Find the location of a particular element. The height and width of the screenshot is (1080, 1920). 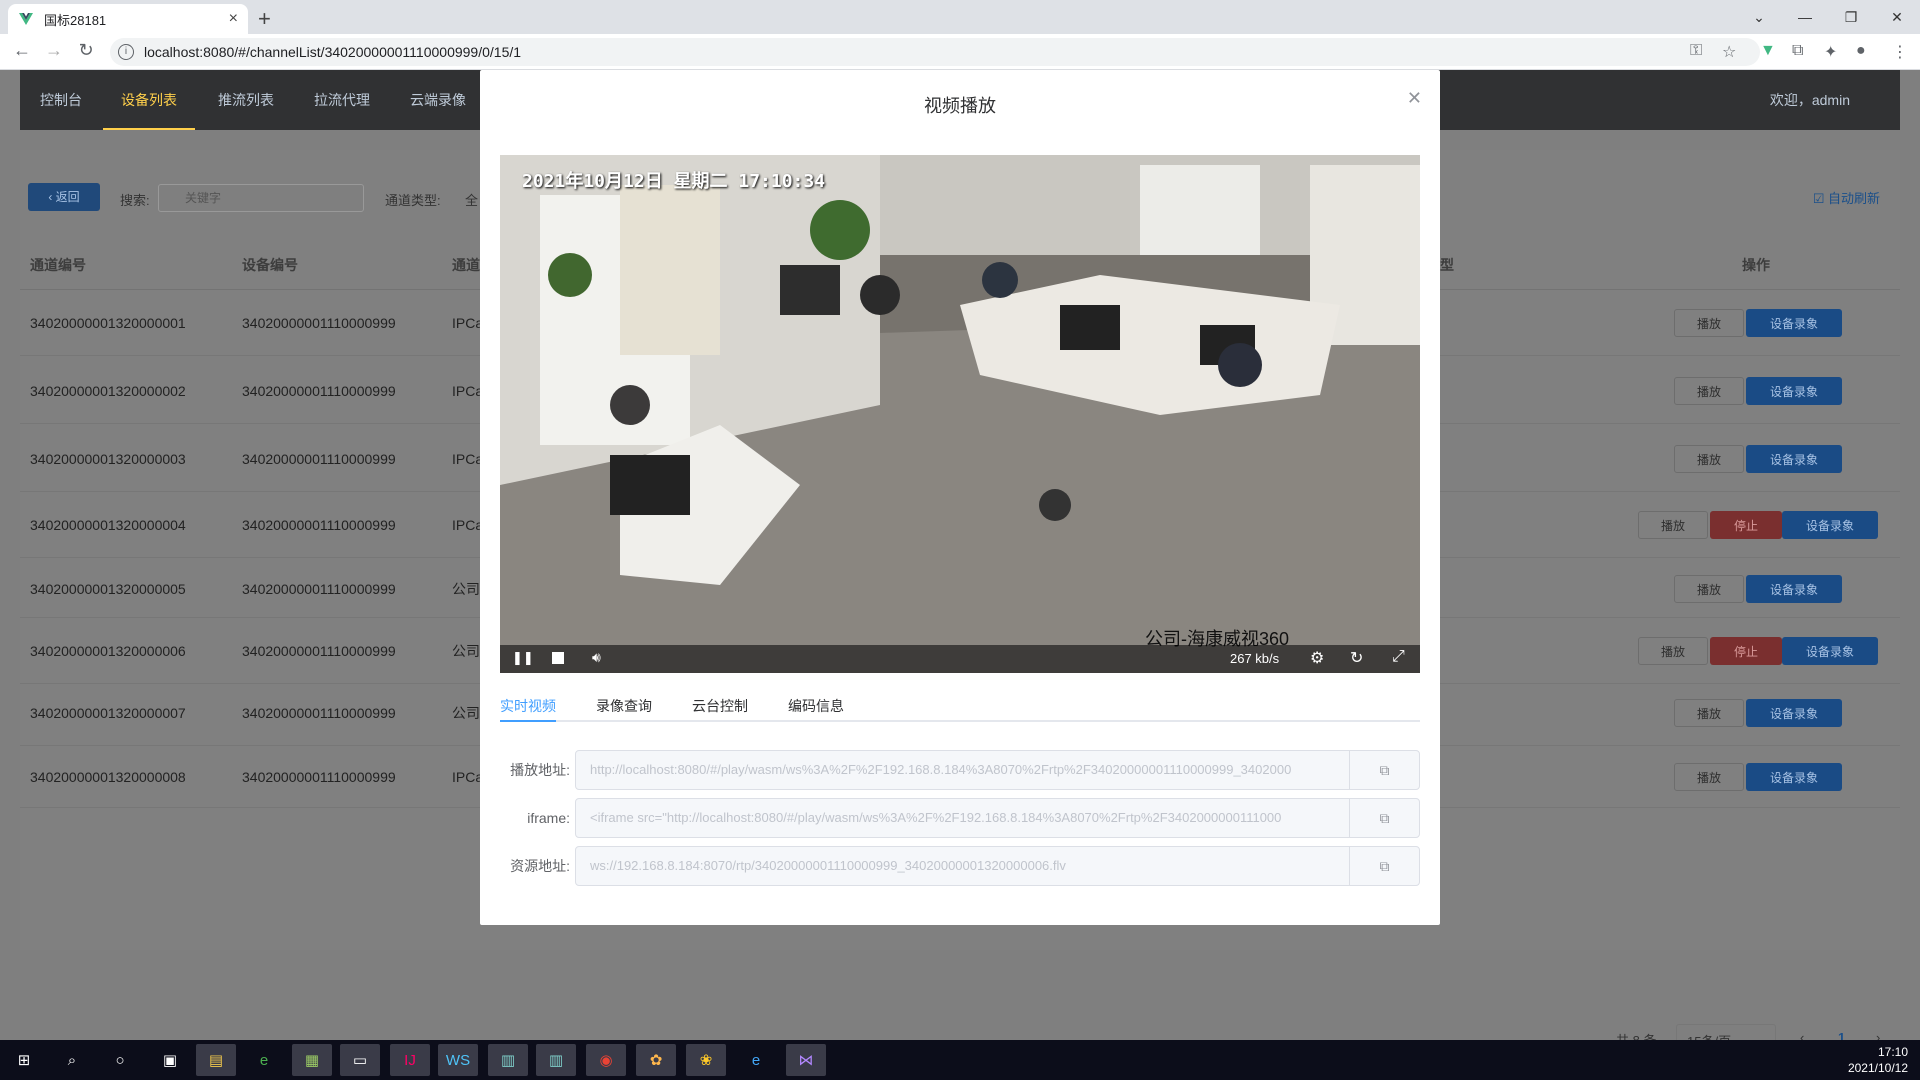

tab-live-video: 实时视频 is located at coordinates (528, 707).